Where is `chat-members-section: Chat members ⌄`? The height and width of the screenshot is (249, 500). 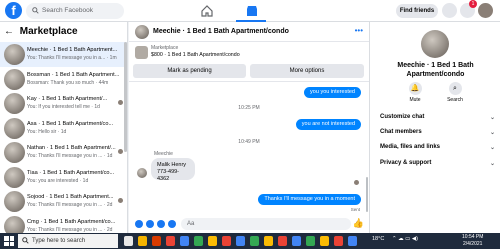
chat-members-section: Chat members ⌄ is located at coordinates (437, 132).